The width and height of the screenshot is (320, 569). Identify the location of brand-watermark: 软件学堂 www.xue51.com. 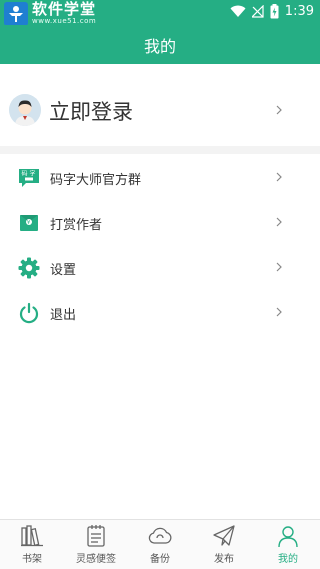
(50, 14).